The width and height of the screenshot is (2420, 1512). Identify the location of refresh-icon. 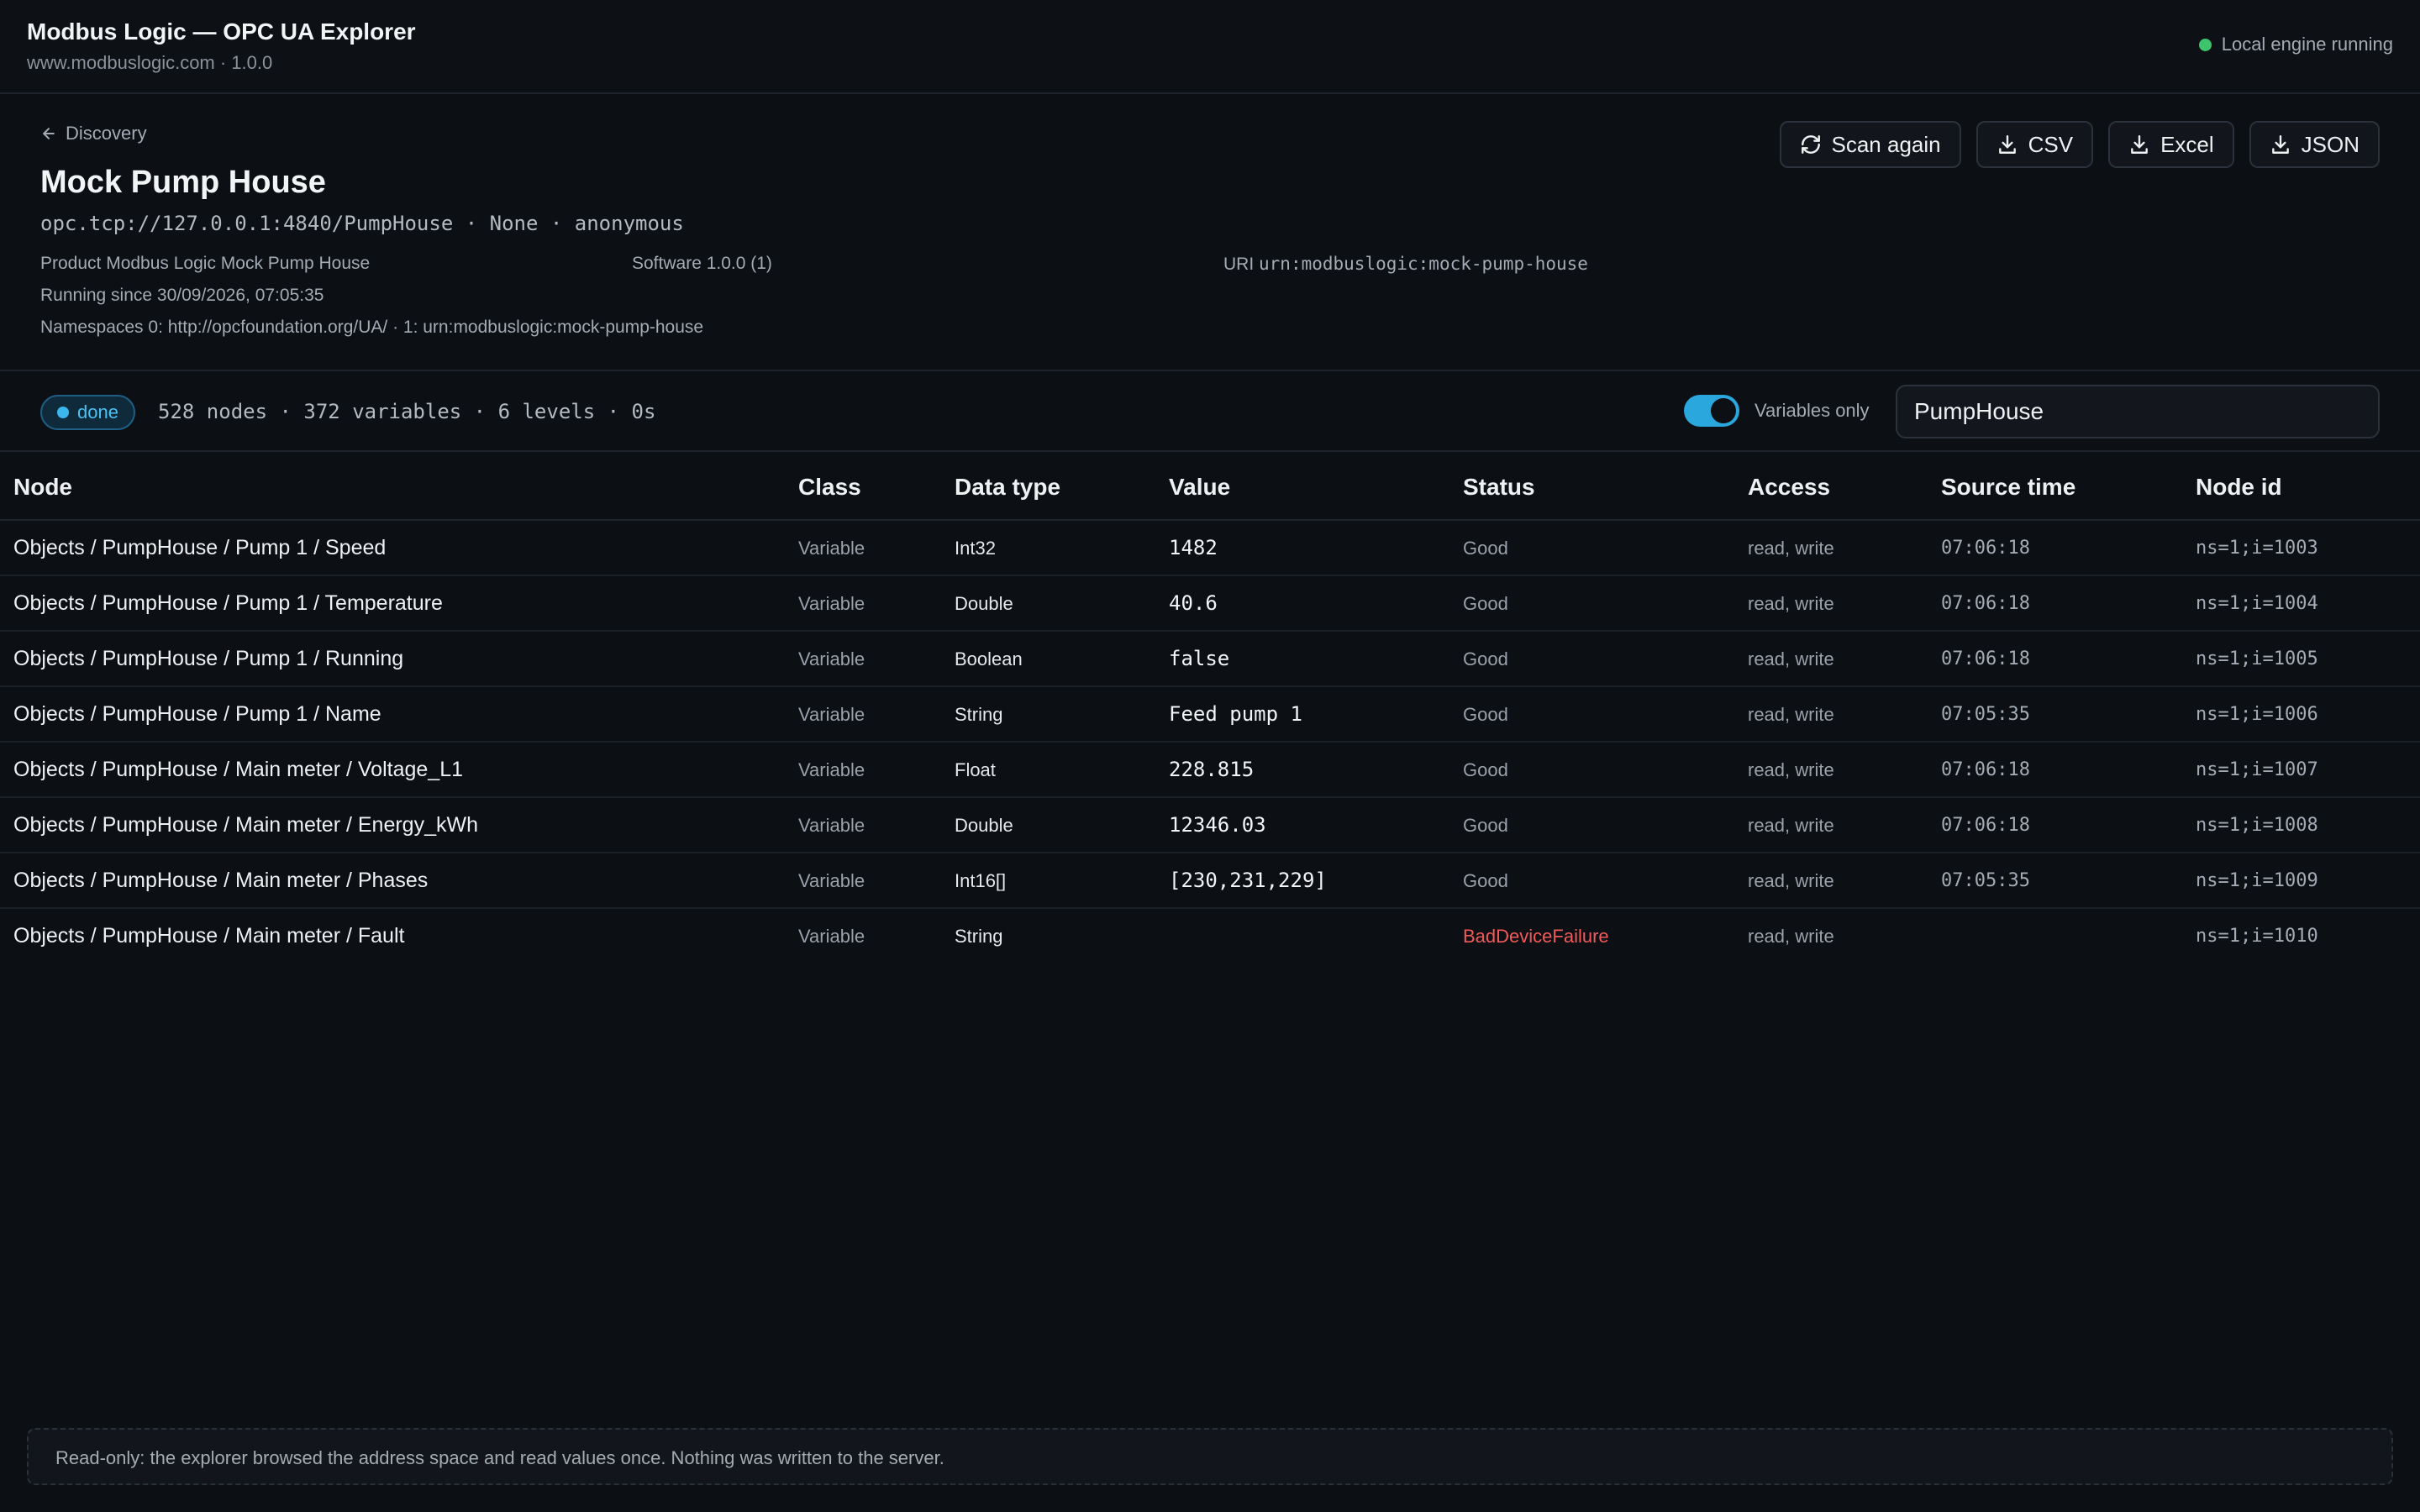
(1810, 144).